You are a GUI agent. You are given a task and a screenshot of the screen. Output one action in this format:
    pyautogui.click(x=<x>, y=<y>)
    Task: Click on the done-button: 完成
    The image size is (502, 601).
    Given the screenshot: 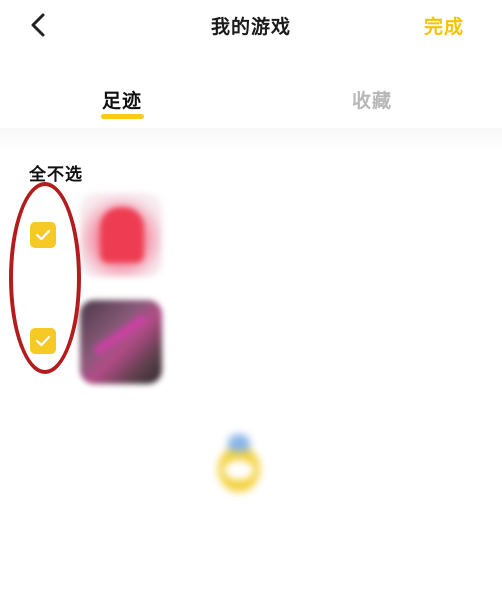 What is the action you would take?
    pyautogui.click(x=444, y=25)
    